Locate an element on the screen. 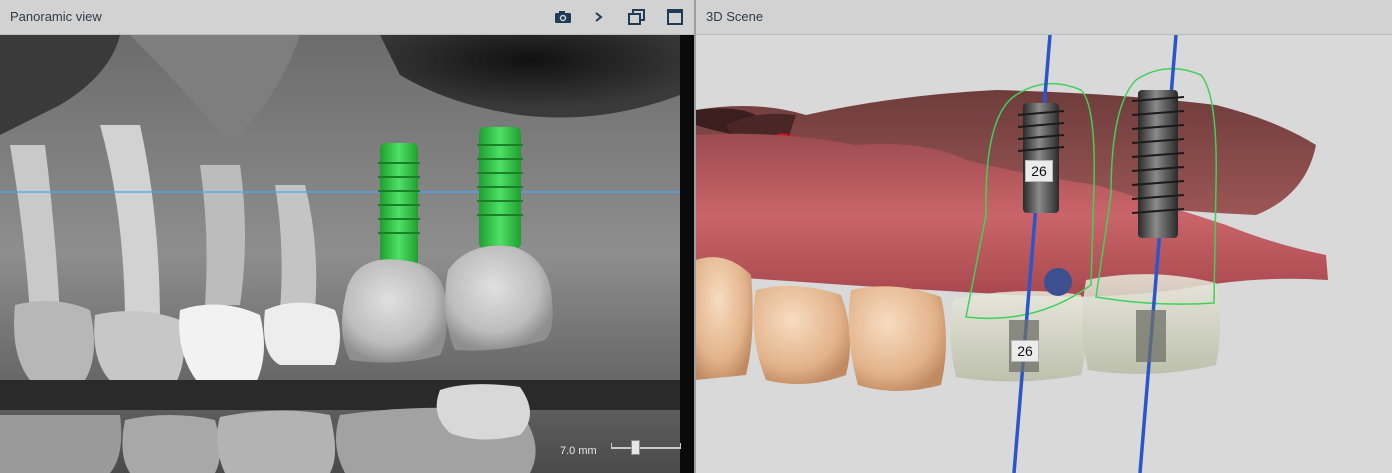 The height and width of the screenshot is (473, 1392). slice-thickness-label: 7.0 mm is located at coordinates (578, 451).